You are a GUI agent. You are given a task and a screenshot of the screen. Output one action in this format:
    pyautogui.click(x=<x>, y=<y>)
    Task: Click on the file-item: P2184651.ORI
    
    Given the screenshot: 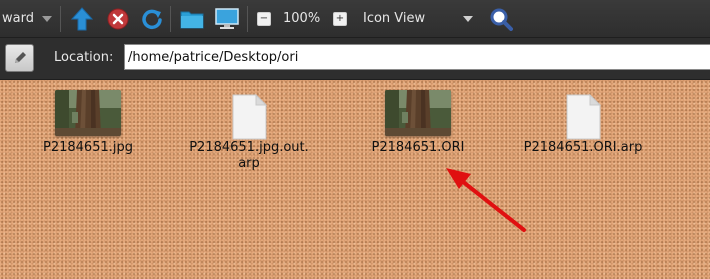 What is the action you would take?
    pyautogui.click(x=418, y=123)
    